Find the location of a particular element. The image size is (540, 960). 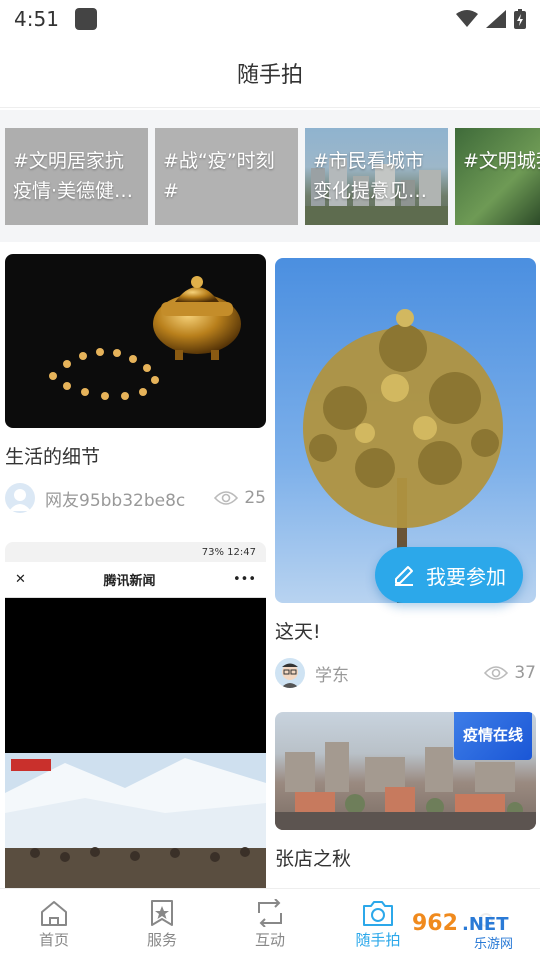

screenshot-status-bar: 73% 12:47 is located at coordinates (135, 552).